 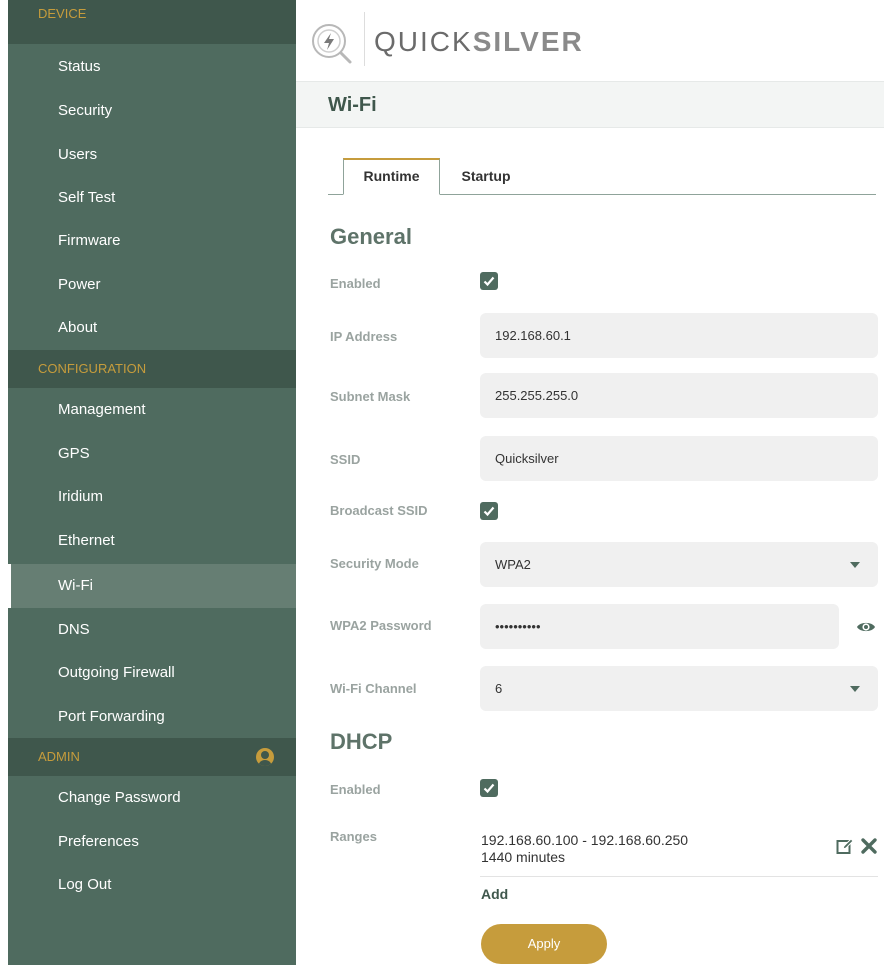 What do you see at coordinates (499, 688) in the screenshot?
I see `wifi-channel-value: 6` at bounding box center [499, 688].